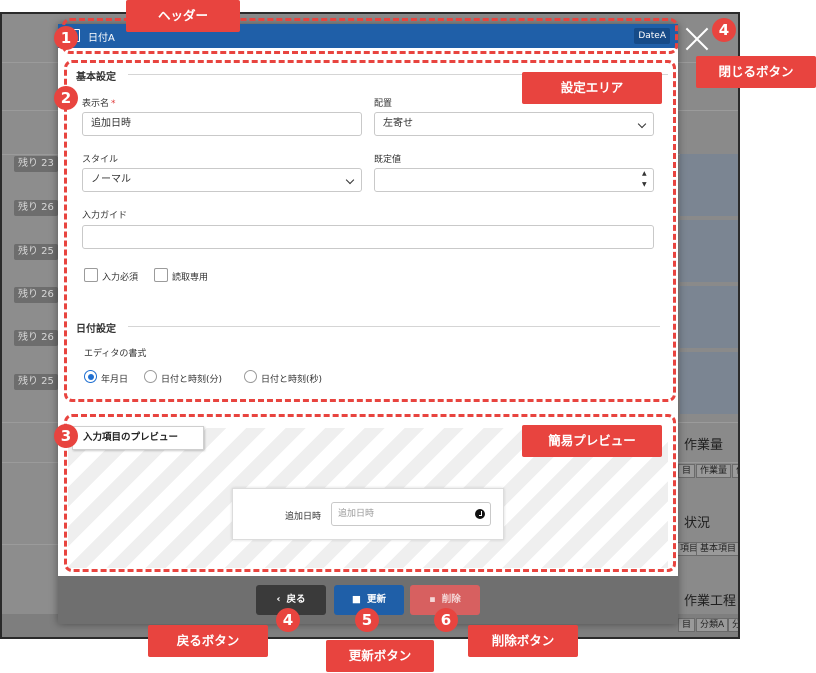  Describe the element at coordinates (523, 641) in the screenshot. I see `delete-button-callout: 削除ボタン` at that location.